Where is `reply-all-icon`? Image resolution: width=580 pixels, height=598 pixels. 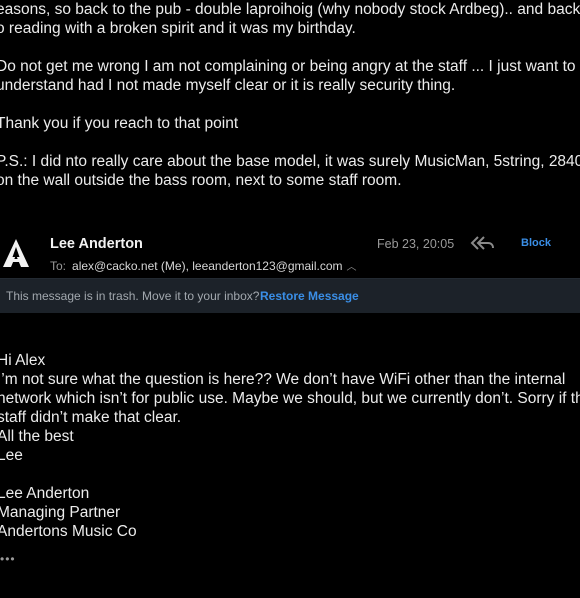
reply-all-icon is located at coordinates (482, 243).